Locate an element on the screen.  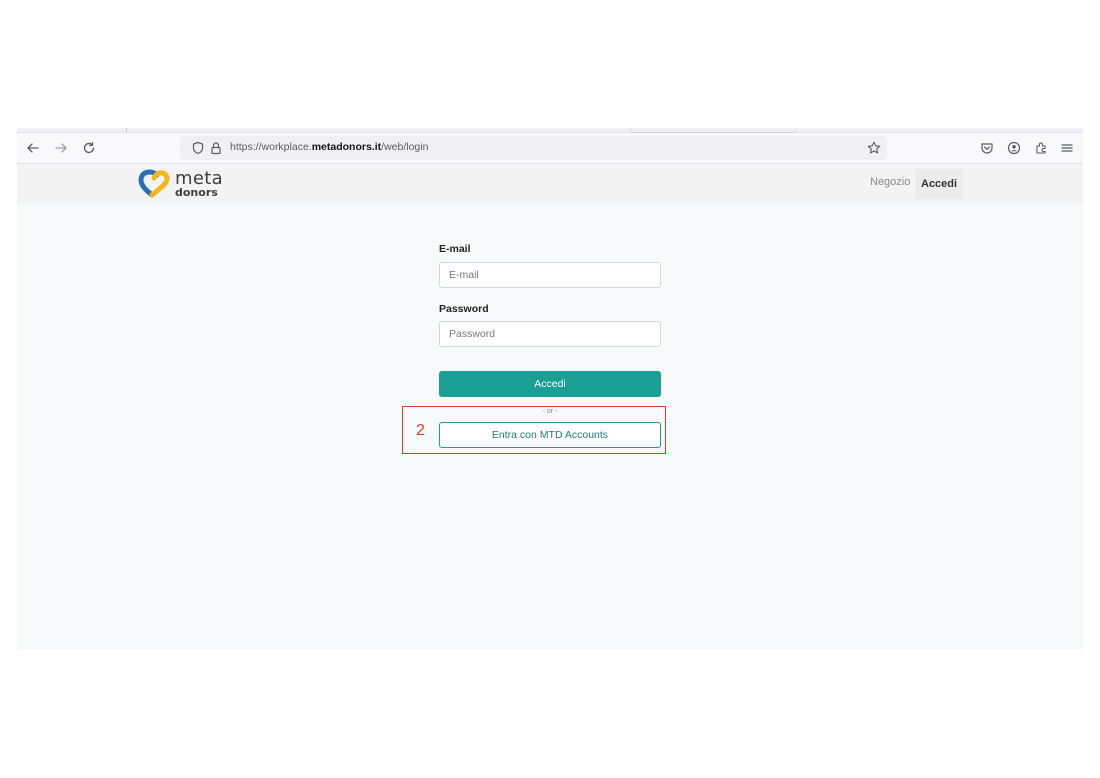
extensions-icon is located at coordinates (1041, 148).